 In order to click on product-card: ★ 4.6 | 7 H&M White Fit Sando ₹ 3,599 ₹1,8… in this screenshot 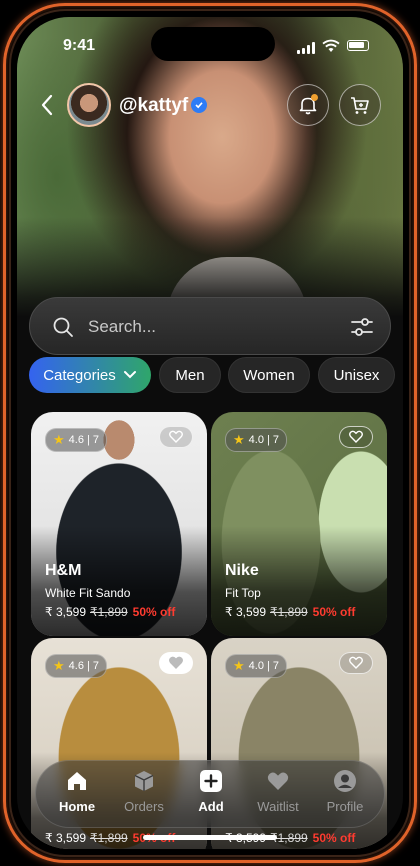, I will do `click(119, 524)`.